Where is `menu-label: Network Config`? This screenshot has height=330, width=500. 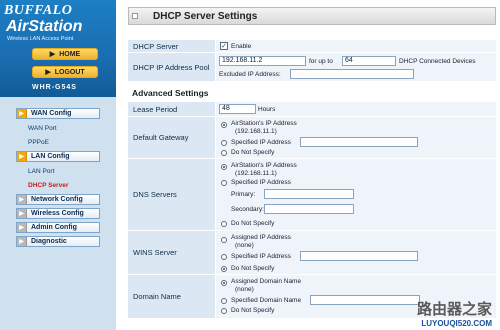
menu-label: Network Config is located at coordinates (57, 199).